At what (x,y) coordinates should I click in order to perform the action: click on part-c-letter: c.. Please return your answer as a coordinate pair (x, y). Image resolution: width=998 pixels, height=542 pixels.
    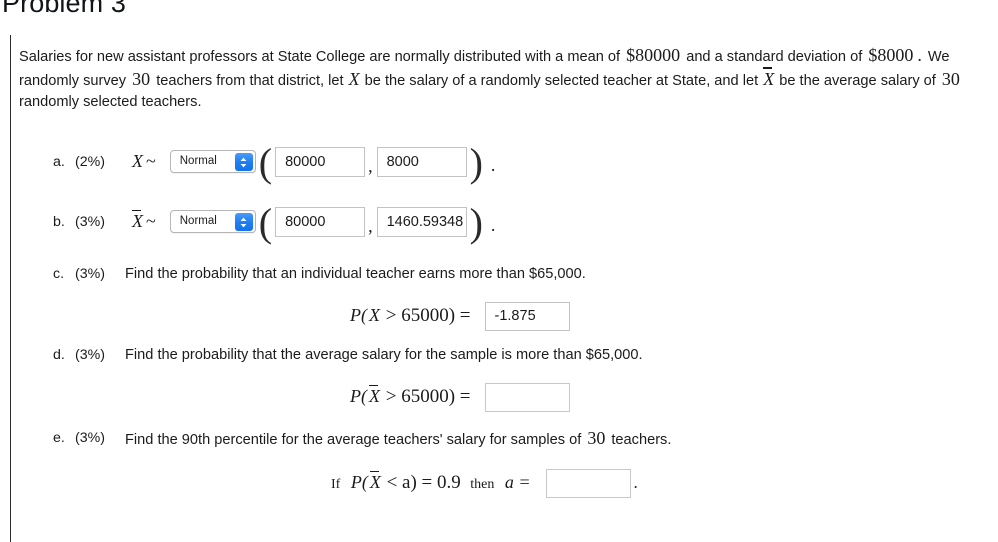
    Looking at the image, I should click on (59, 273).